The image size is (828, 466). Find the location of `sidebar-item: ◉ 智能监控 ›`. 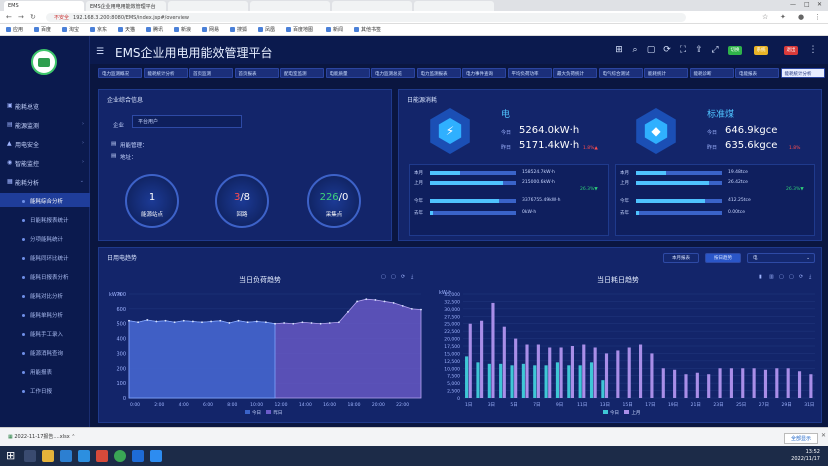

sidebar-item: ◉ 智能监控 › is located at coordinates (45, 162).